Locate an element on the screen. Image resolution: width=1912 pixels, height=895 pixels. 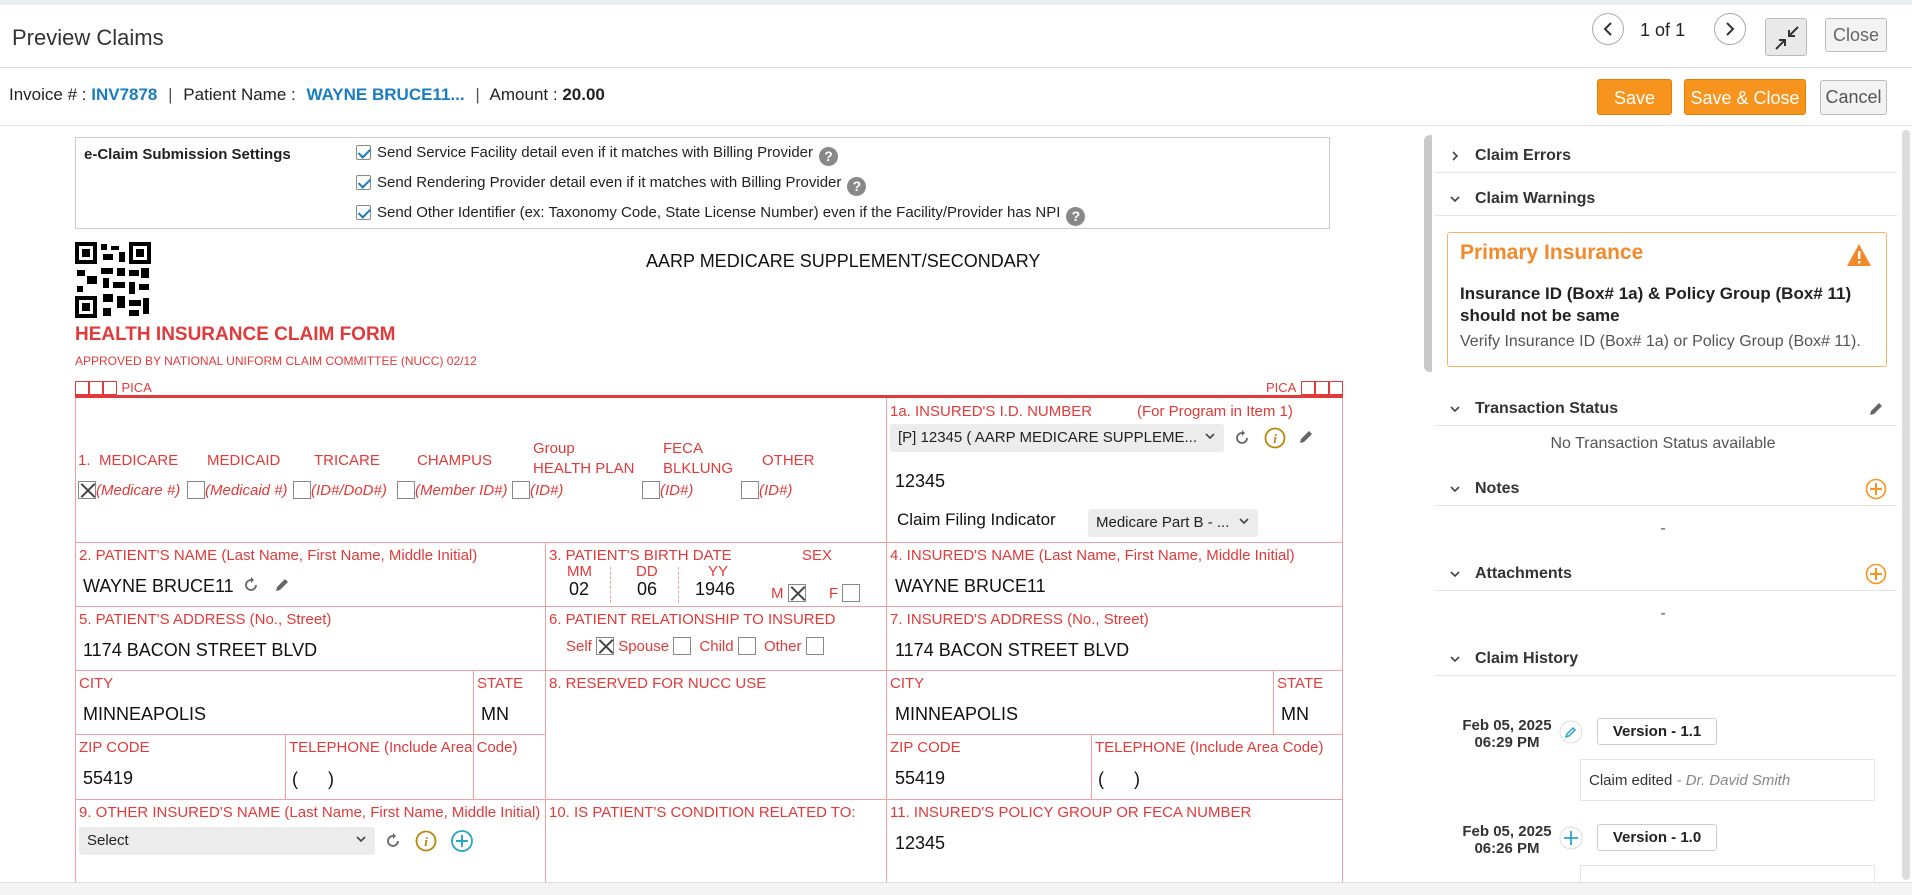
form-top-rule is located at coordinates (709, 396).